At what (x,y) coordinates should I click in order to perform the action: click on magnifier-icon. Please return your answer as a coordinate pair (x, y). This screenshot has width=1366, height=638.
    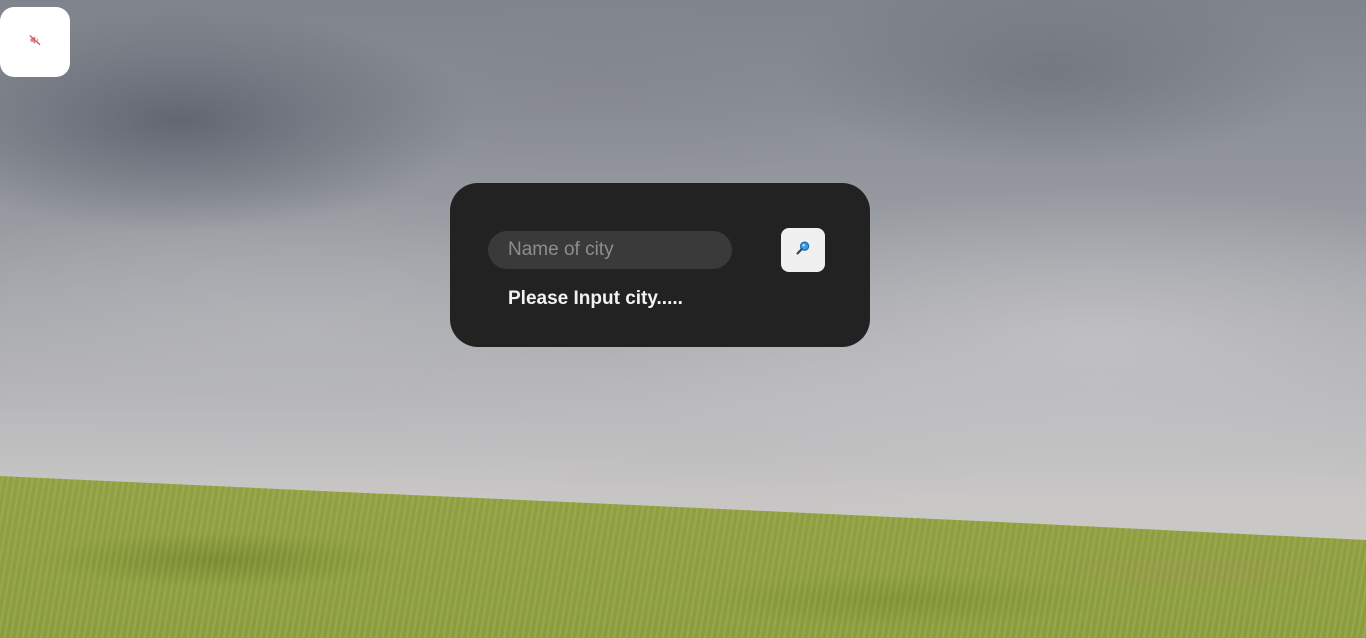
    Looking at the image, I should click on (803, 250).